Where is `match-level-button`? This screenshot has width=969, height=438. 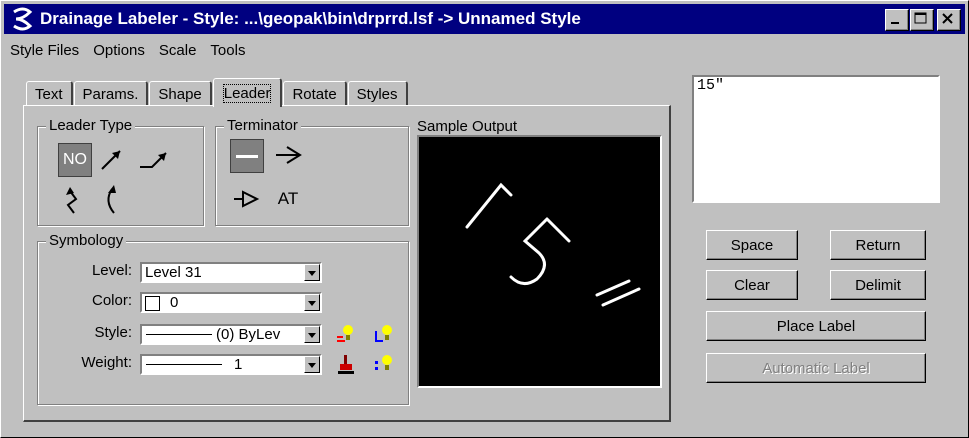 match-level-button is located at coordinates (384, 334).